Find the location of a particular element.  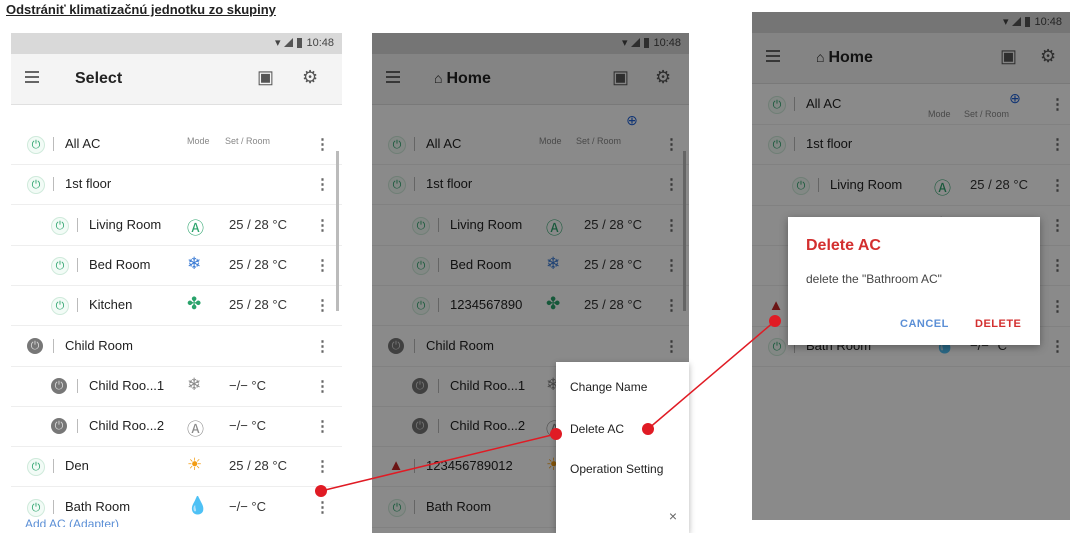

ac-name: Living Room is located at coordinates (125, 224).